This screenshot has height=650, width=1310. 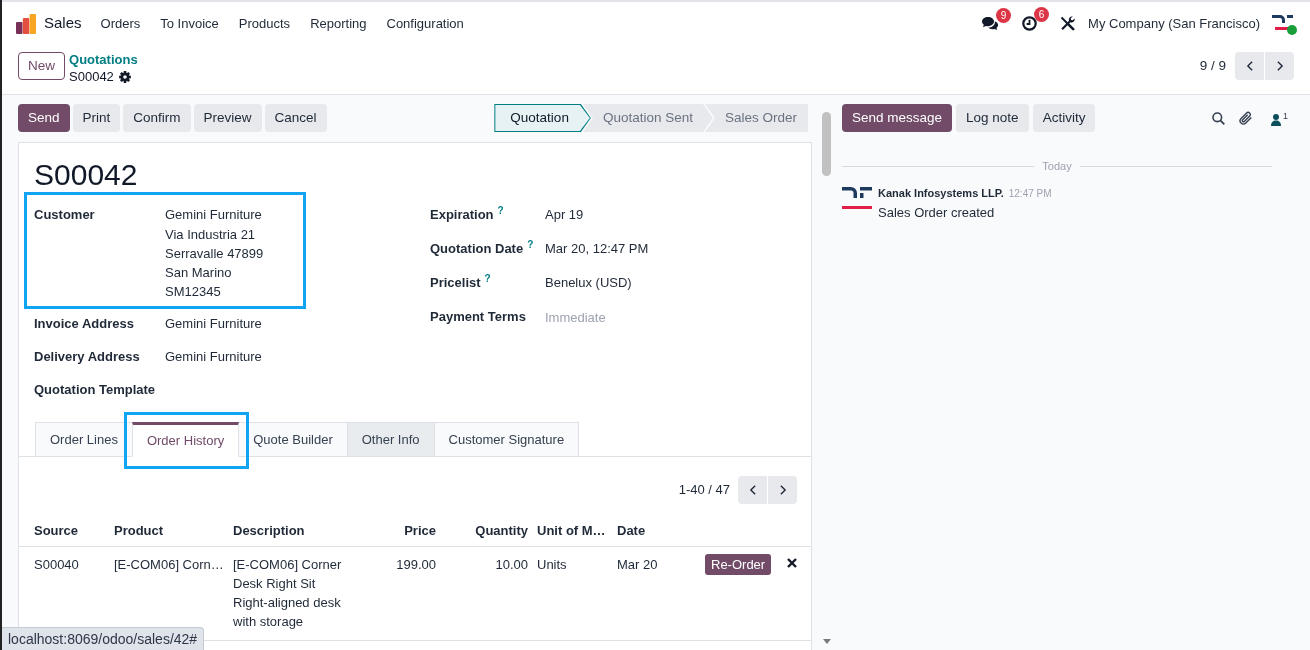 I want to click on scrollbar-thumb, so click(x=826, y=144).